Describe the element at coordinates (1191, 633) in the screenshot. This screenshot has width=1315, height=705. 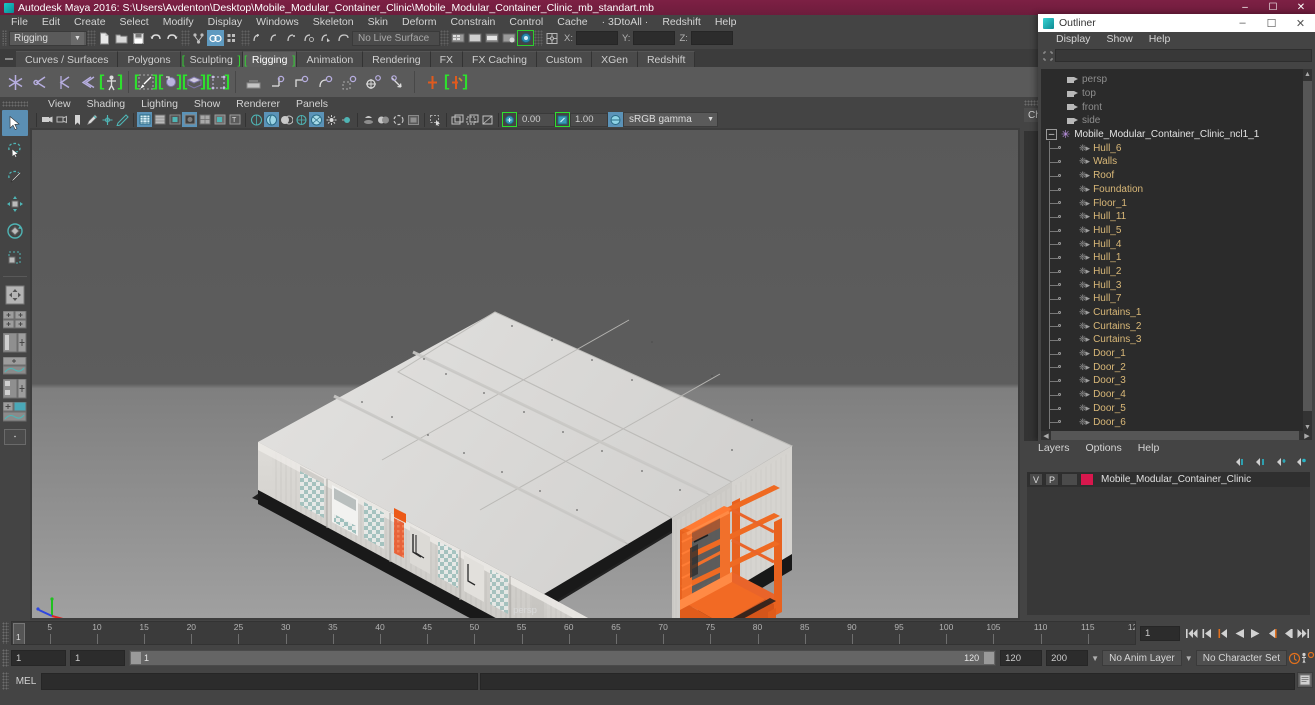
I see `go-to-start-button` at that location.